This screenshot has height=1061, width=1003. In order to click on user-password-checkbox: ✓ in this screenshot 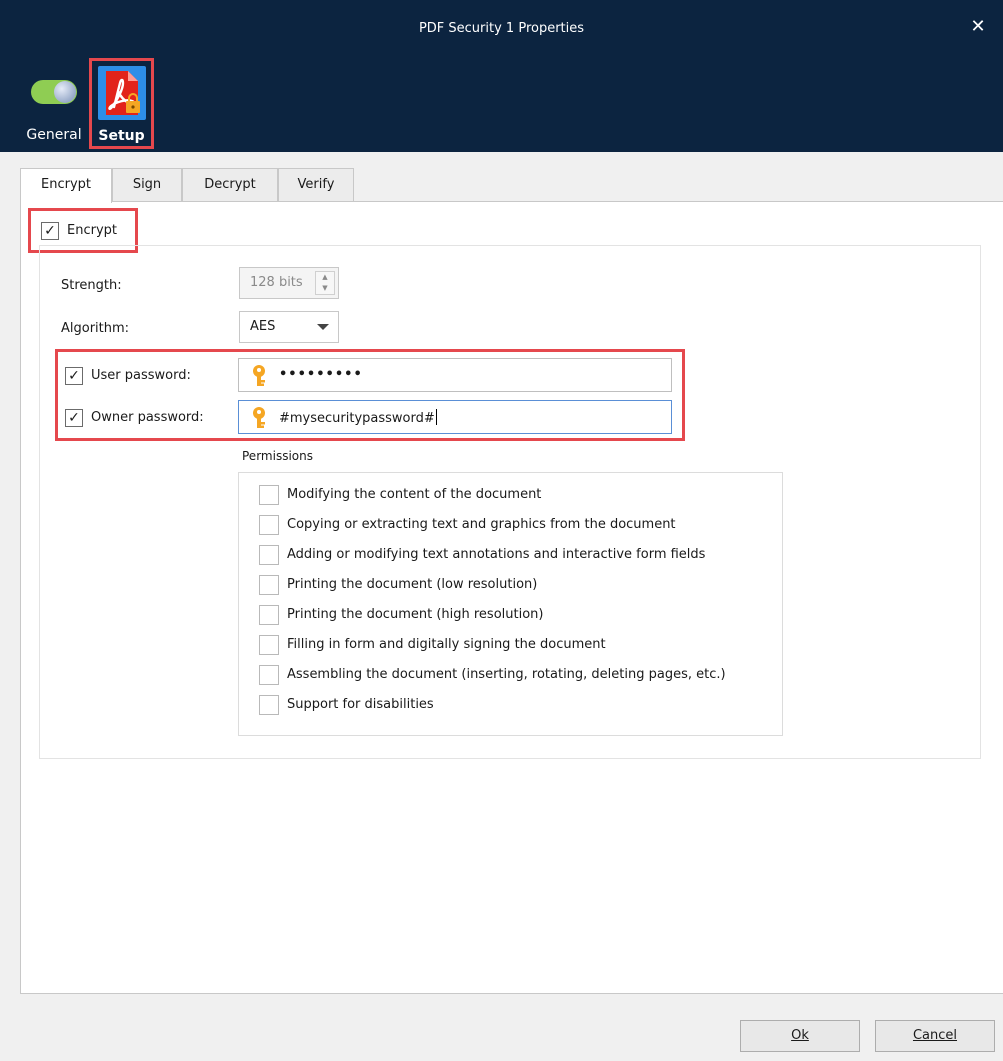, I will do `click(74, 376)`.